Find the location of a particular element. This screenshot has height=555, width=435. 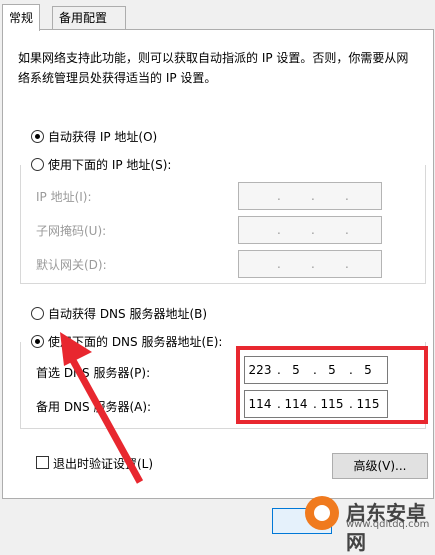

preferred-dns-octet-1: 223 is located at coordinates (260, 370).